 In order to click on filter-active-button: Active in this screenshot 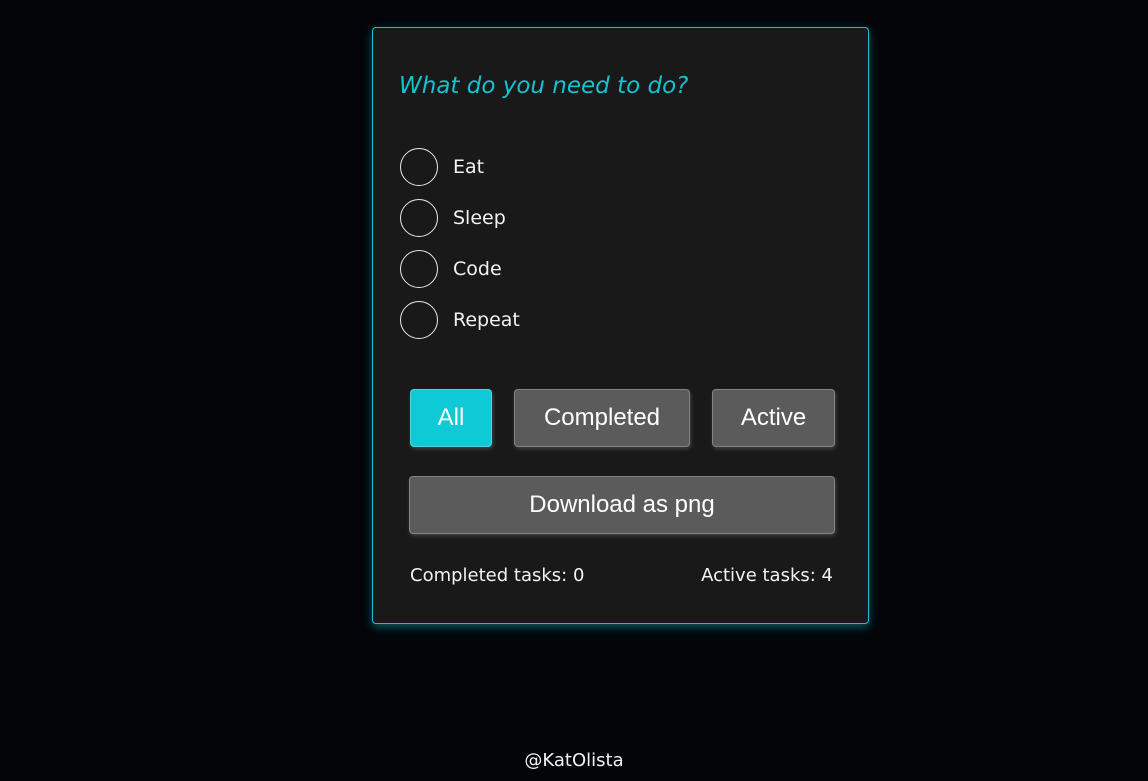, I will do `click(773, 418)`.